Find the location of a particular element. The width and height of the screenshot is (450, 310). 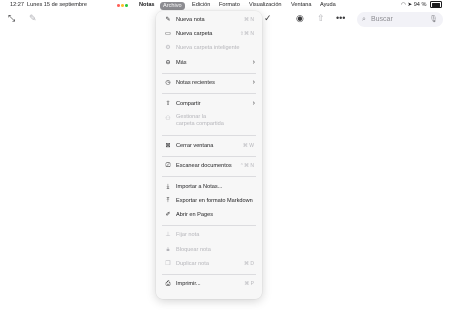

menu-item-exportar-markdown: ⤒ Exportar en formato Markdown is located at coordinates (209, 201).